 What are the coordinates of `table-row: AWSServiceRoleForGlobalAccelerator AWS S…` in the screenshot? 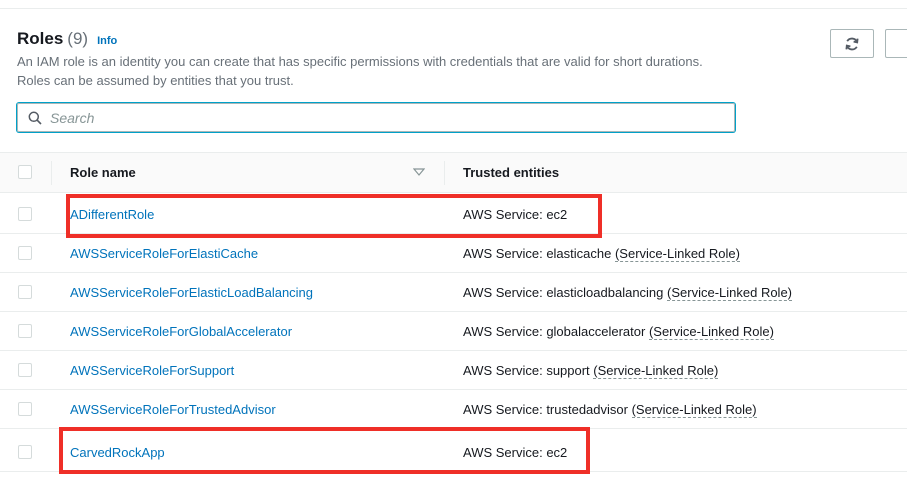 It's located at (453, 331).